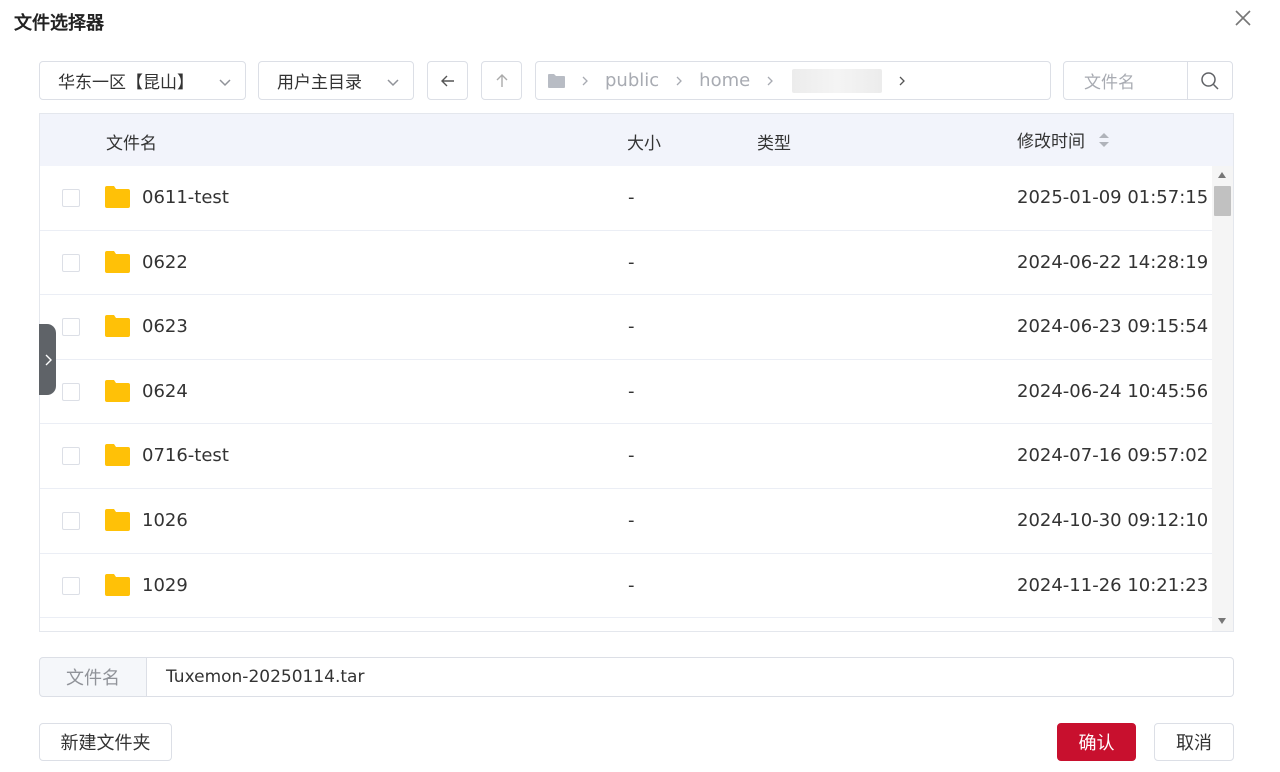  What do you see at coordinates (165, 262) in the screenshot?
I see `row-name: 0622` at bounding box center [165, 262].